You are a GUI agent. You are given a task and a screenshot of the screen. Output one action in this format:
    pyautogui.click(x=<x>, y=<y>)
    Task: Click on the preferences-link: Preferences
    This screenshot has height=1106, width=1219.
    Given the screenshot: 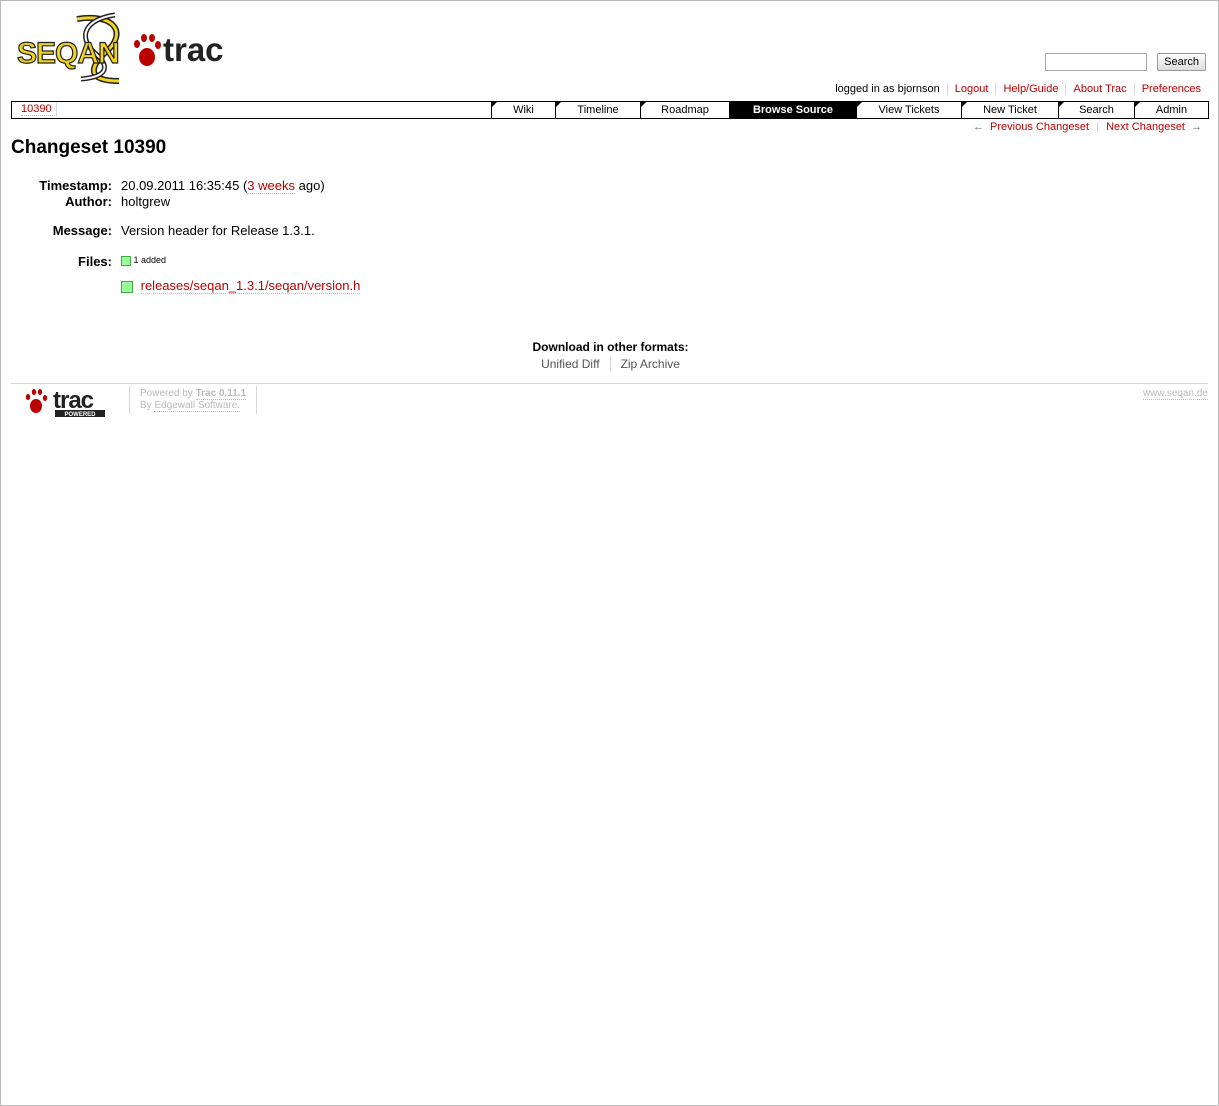 What is the action you would take?
    pyautogui.click(x=1170, y=89)
    